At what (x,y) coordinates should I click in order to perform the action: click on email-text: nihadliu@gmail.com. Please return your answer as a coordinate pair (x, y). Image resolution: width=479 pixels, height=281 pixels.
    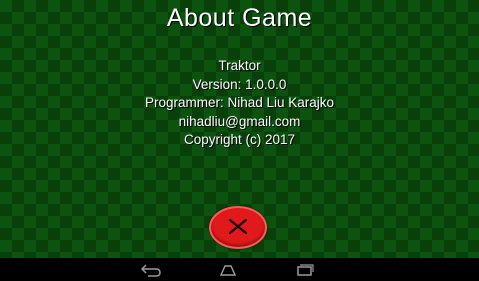
    Looking at the image, I should click on (239, 121).